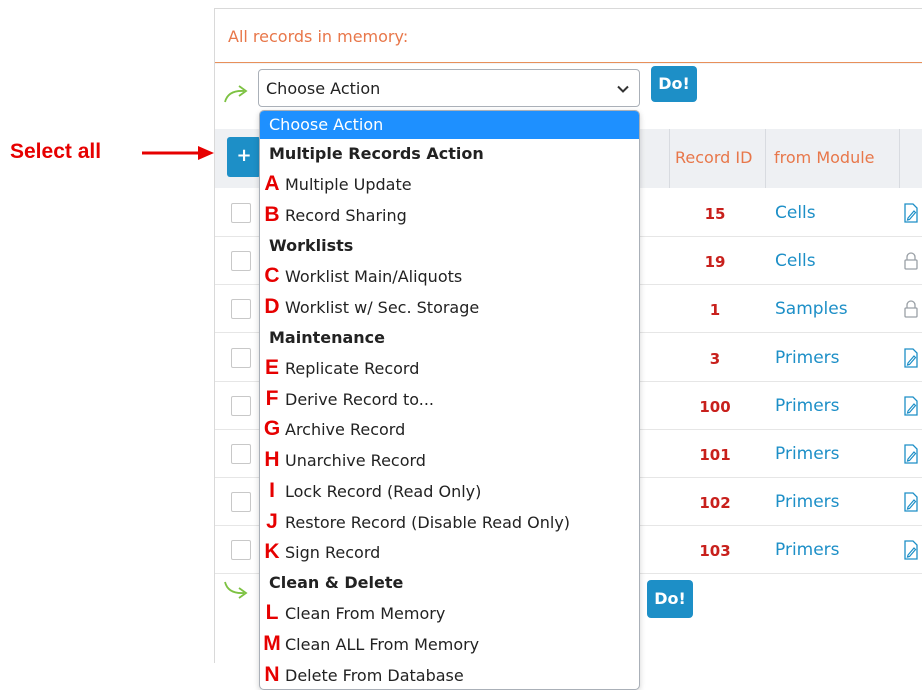  Describe the element at coordinates (713, 157) in the screenshot. I see `column-header-record-id: Record ID` at that location.